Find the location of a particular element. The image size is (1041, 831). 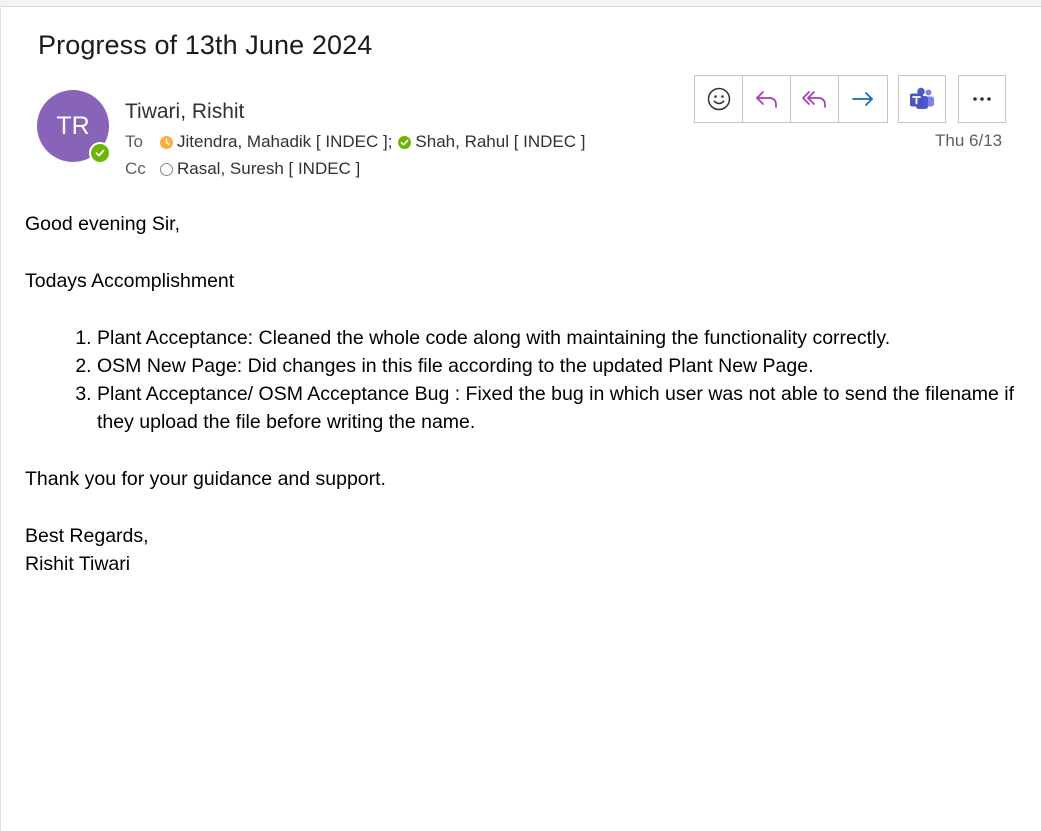

thanks-line: Thank you for your guidance and support. is located at coordinates (205, 479).